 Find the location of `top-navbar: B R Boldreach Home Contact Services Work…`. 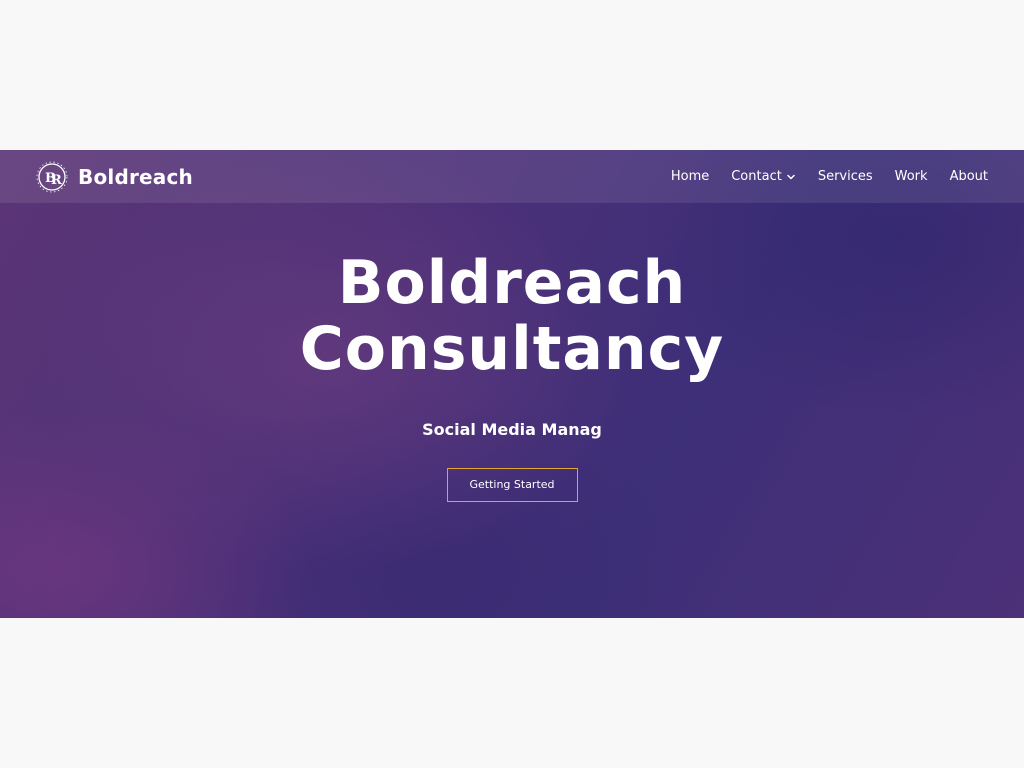

top-navbar: B R Boldreach Home Contact Services Work… is located at coordinates (512, 176).